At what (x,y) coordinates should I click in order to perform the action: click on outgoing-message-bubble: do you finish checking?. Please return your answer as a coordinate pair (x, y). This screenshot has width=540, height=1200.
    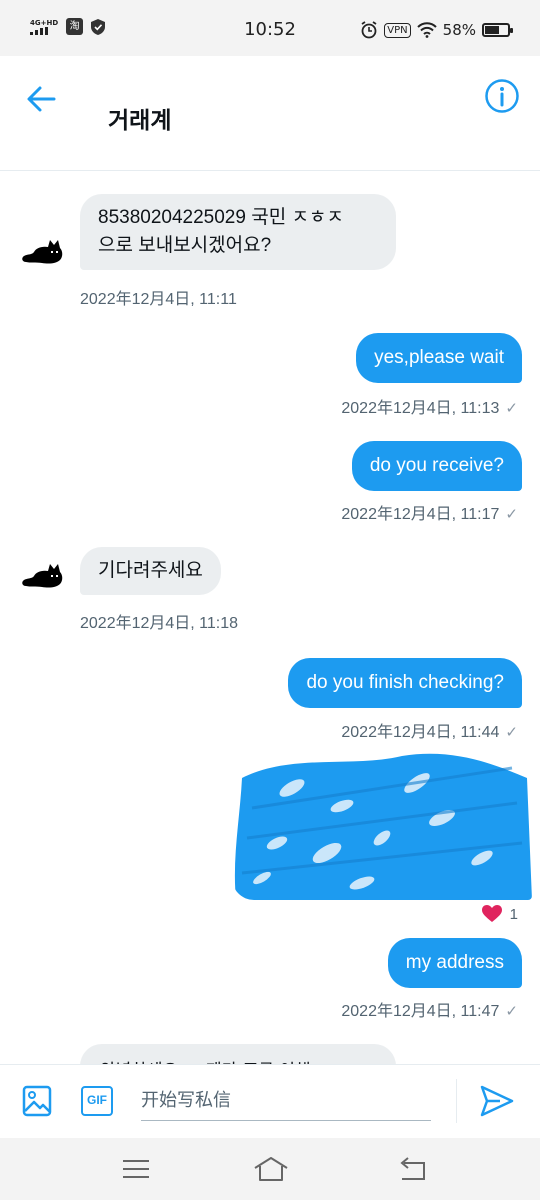
    Looking at the image, I should click on (405, 683).